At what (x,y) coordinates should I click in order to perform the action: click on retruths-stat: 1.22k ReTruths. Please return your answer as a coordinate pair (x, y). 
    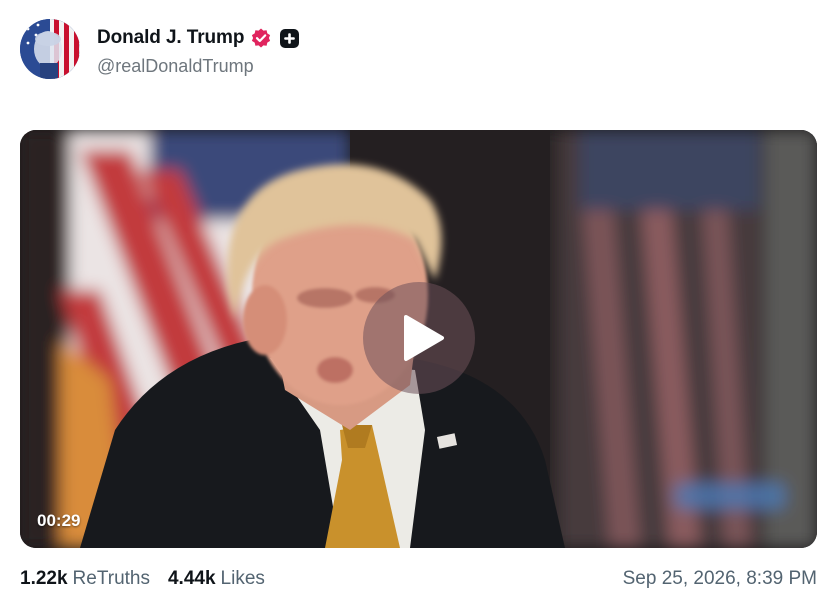
    Looking at the image, I should click on (85, 579).